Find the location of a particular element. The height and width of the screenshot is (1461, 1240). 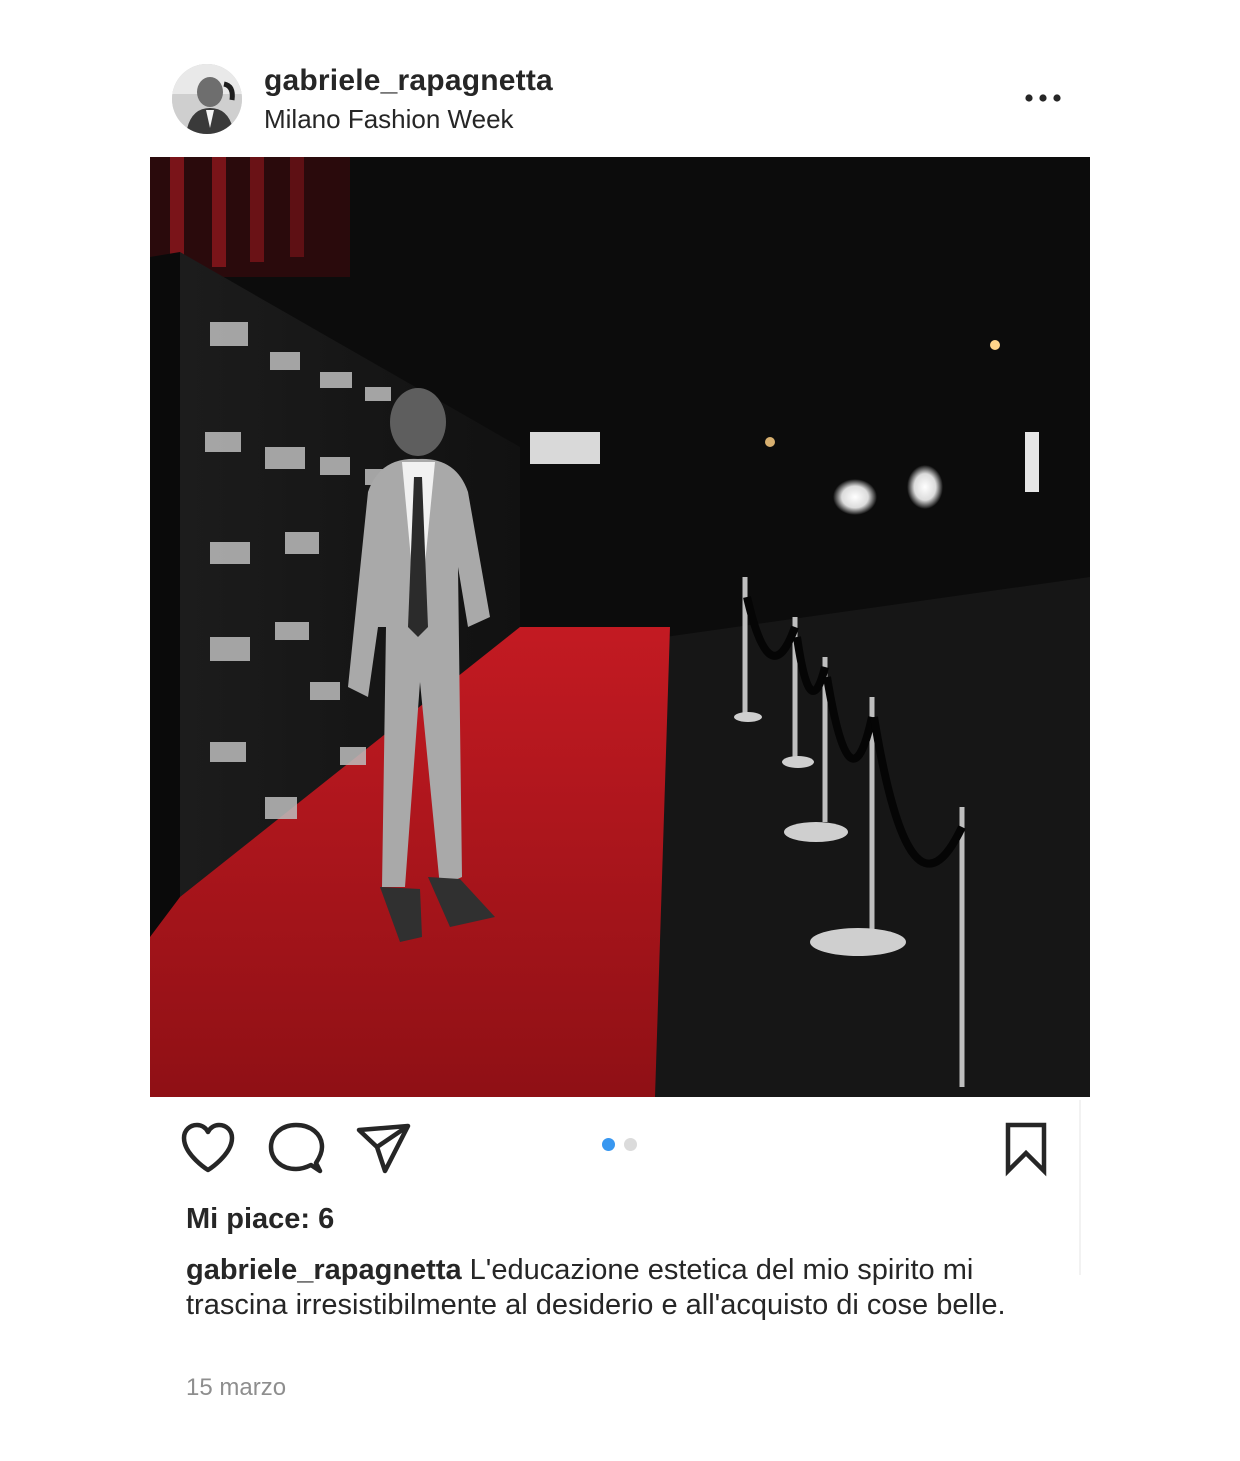

avatar-photo is located at coordinates (207, 99).